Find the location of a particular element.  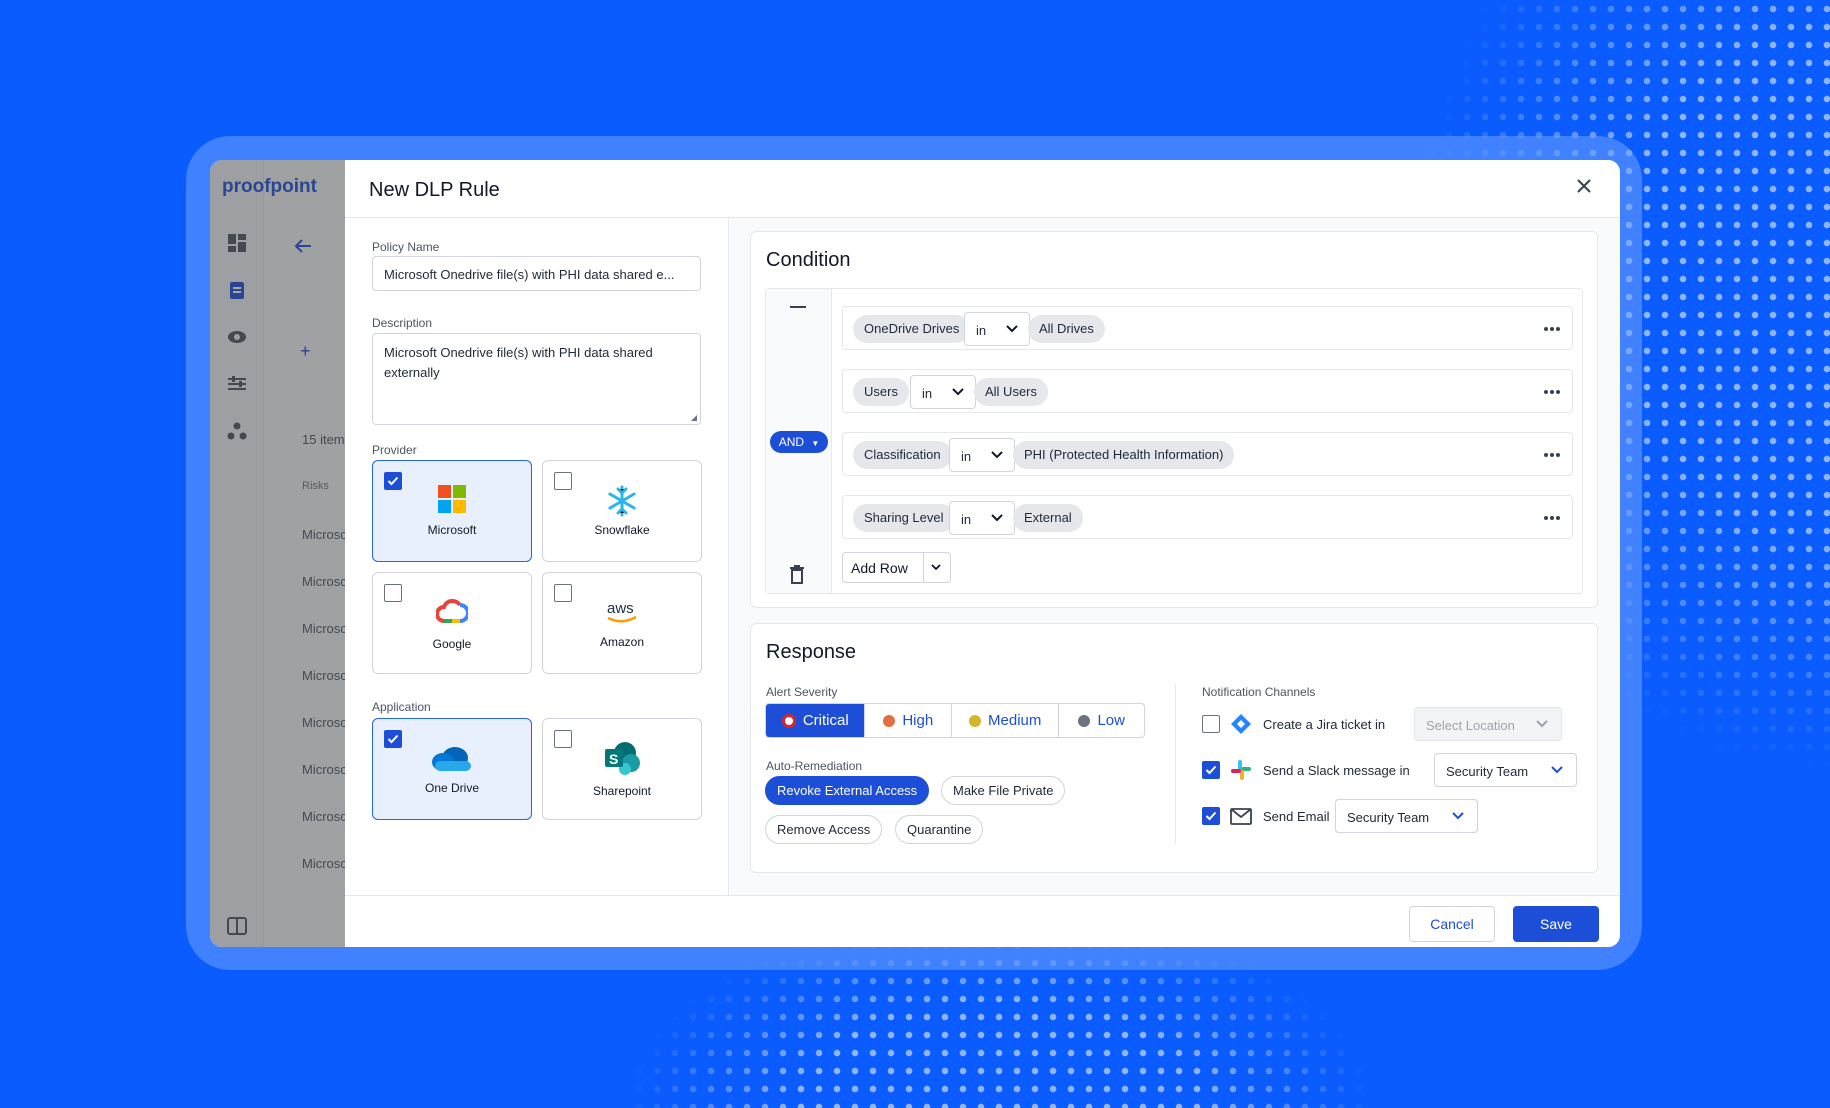

save-button: Save is located at coordinates (1556, 924).